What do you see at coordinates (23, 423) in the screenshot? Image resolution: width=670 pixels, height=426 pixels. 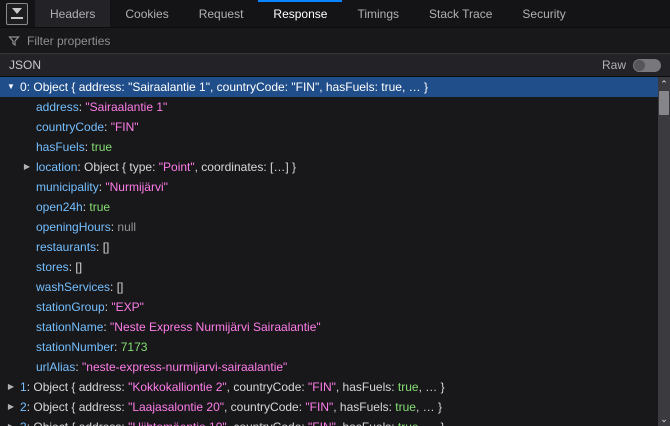 I see `json-segment-key: 3` at bounding box center [23, 423].